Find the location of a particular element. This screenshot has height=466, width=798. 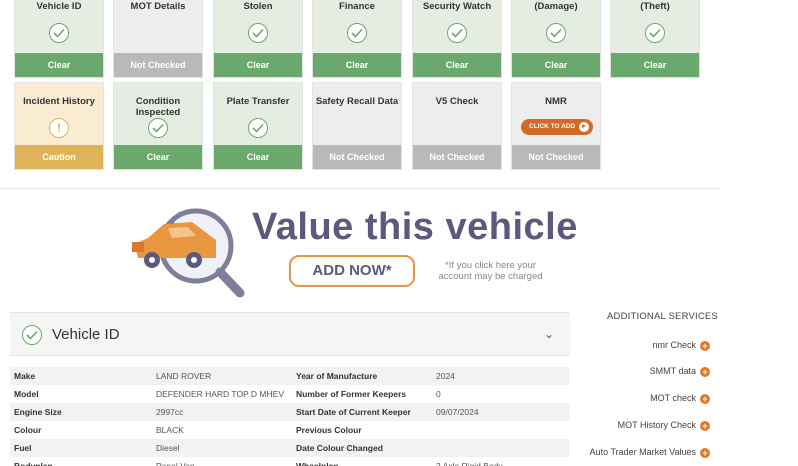

field-label: Make is located at coordinates (81, 376).